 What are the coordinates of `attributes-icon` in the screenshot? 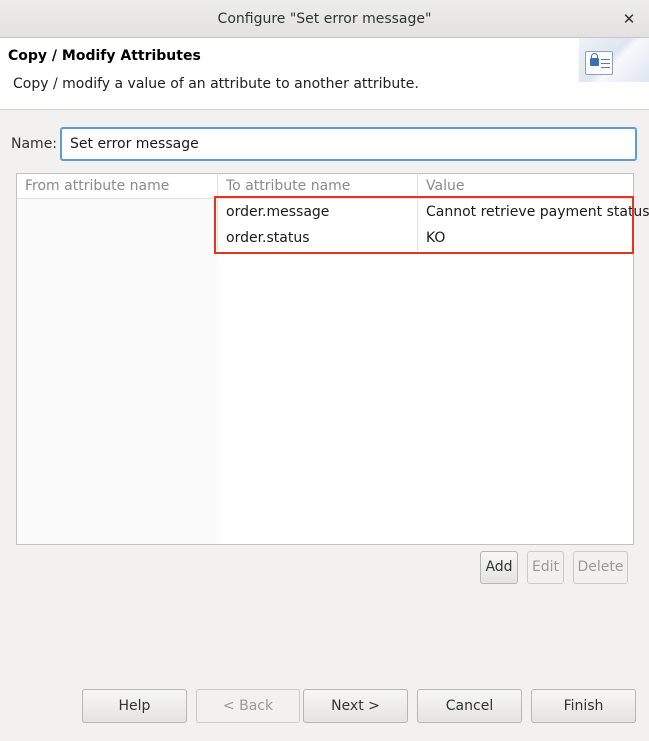 It's located at (599, 63).